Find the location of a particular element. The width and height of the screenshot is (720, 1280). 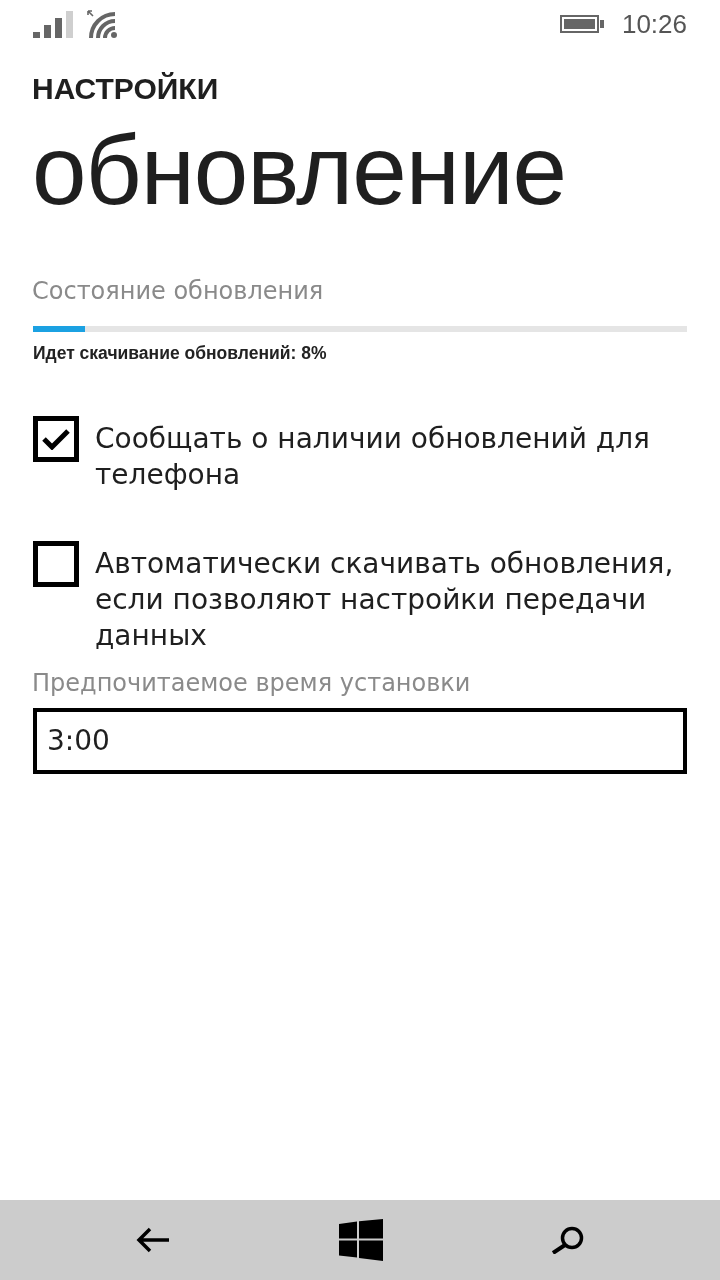

checkbox-label: Автоматически скачивать обновления, если позволяют настройки передачи данных is located at coordinates (391, 600).